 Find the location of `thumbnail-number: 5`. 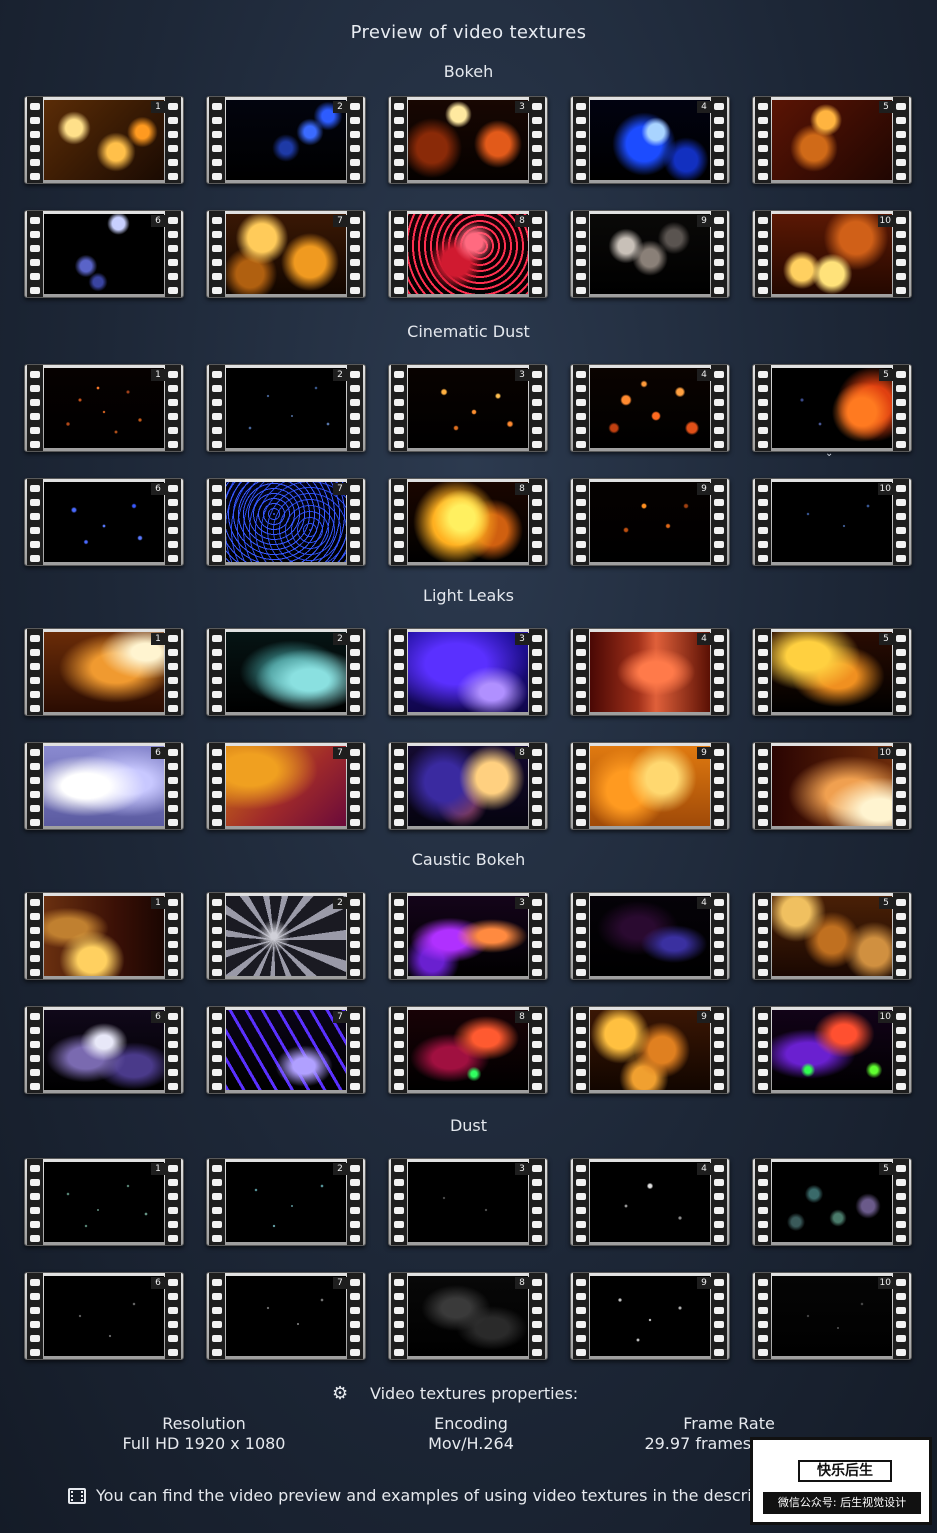

thumbnail-number: 5 is located at coordinates (886, 375).